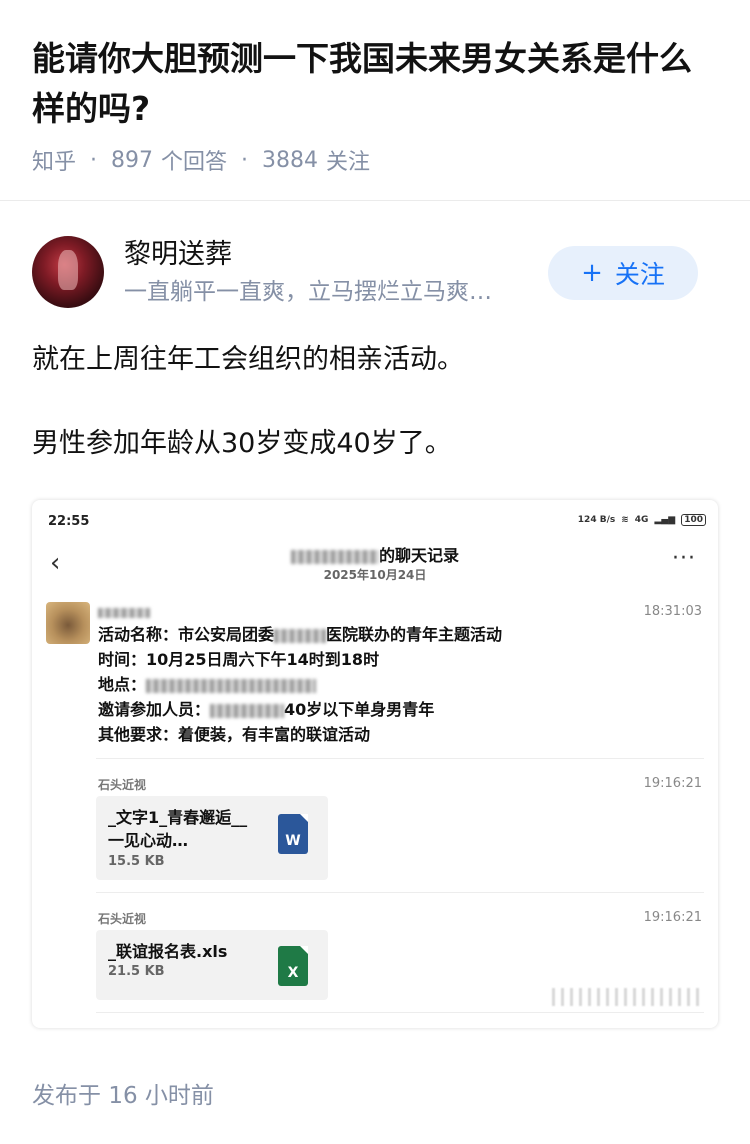 The width and height of the screenshot is (750, 1144). What do you see at coordinates (625, 520) in the screenshot?
I see `wifi-icon: ≋` at bounding box center [625, 520].